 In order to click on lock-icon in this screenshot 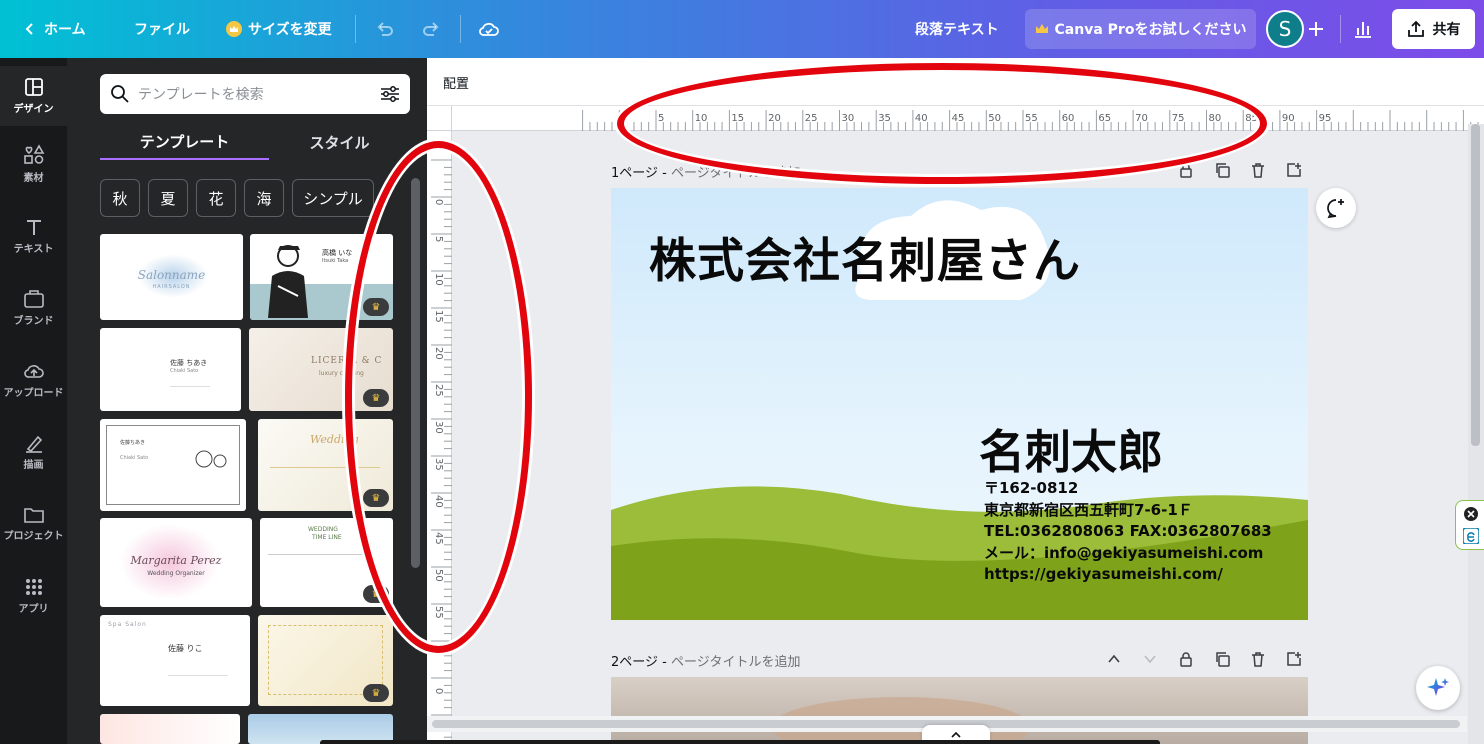, I will do `click(1186, 659)`.